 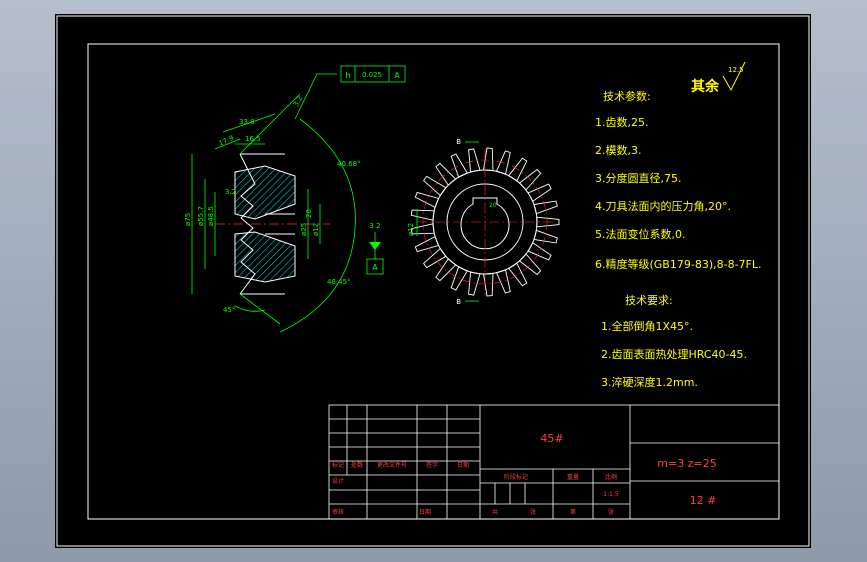 What do you see at coordinates (247, 122) in the screenshot?
I see `dim-33-8: 33.8` at bounding box center [247, 122].